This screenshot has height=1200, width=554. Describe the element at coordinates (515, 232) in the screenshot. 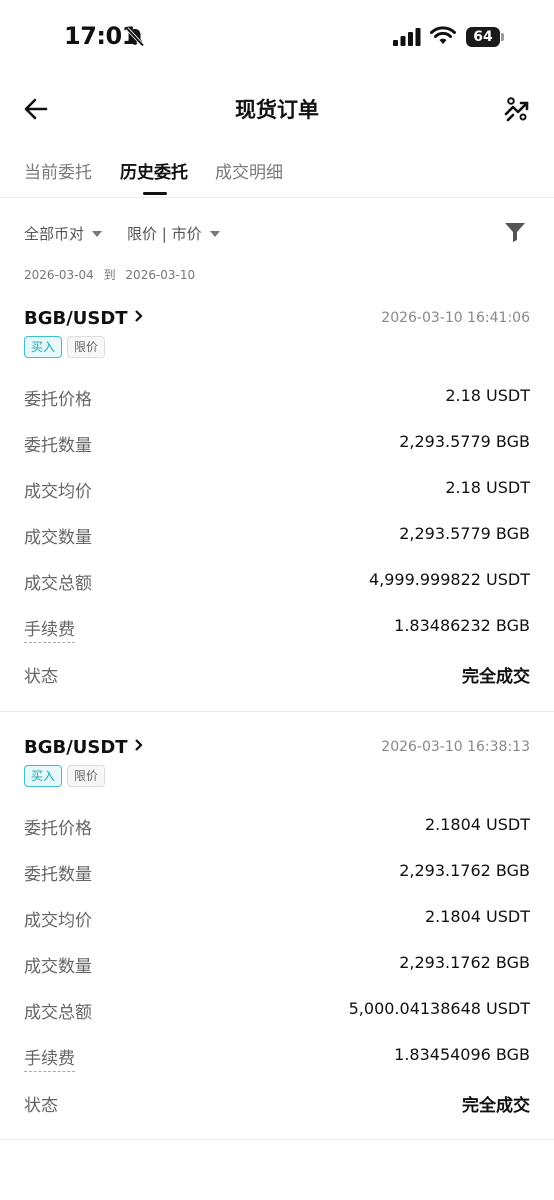

I see `filter-funnel-icon` at that location.